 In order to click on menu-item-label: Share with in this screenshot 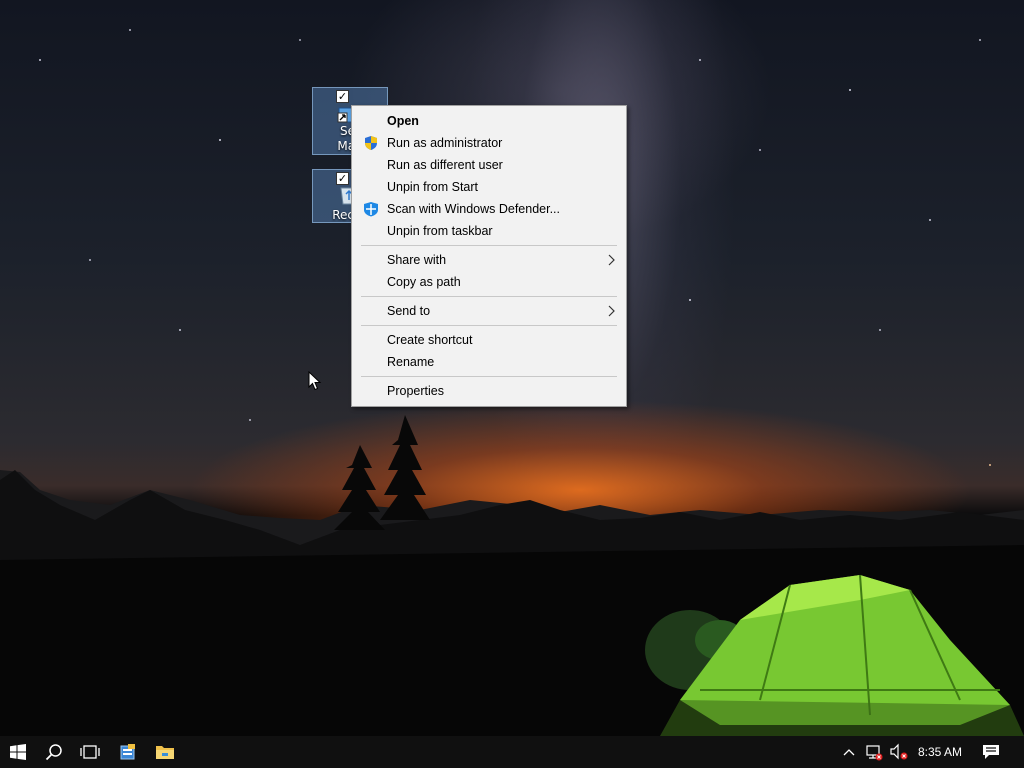, I will do `click(417, 260)`.